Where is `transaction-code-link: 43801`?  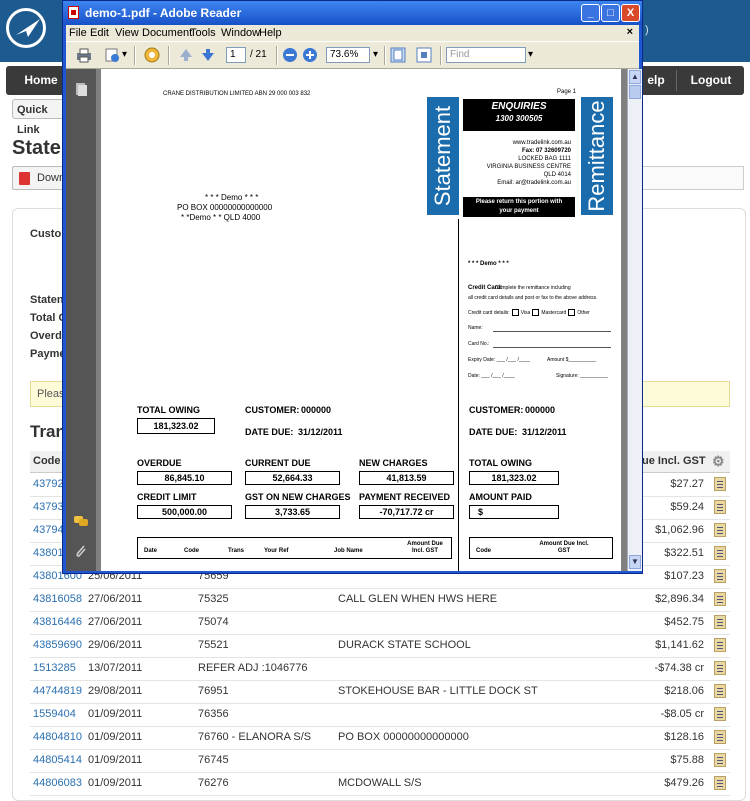
transaction-code-link: 43801 is located at coordinates (48, 553).